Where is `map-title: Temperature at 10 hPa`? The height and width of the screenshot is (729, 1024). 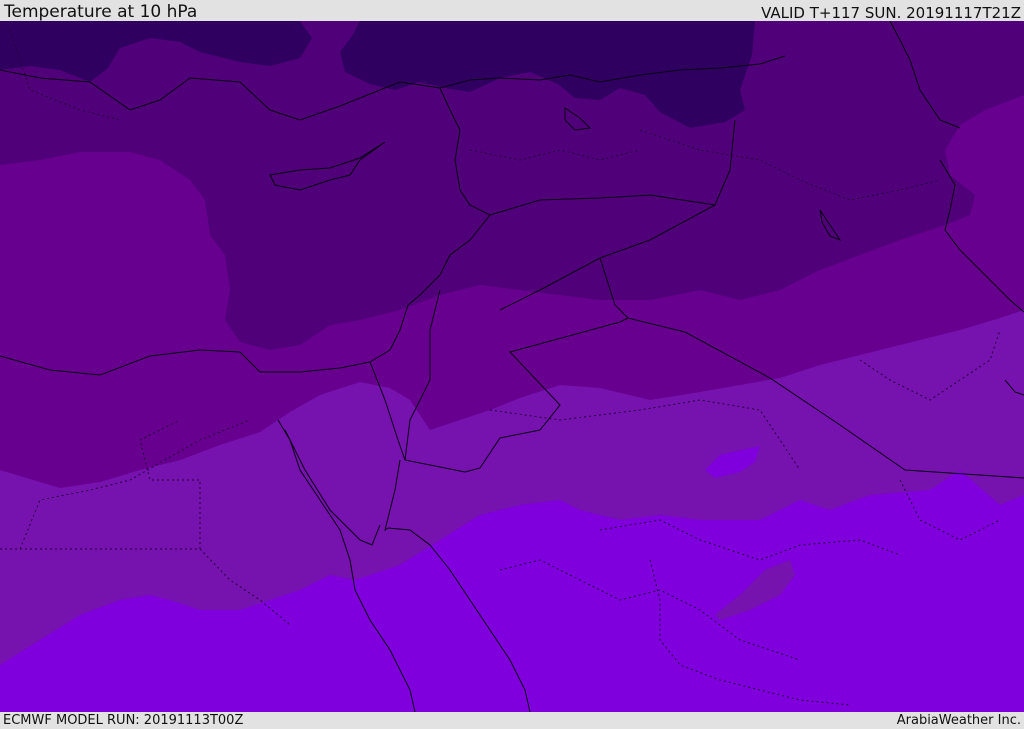
map-title: Temperature at 10 hPa is located at coordinates (101, 12).